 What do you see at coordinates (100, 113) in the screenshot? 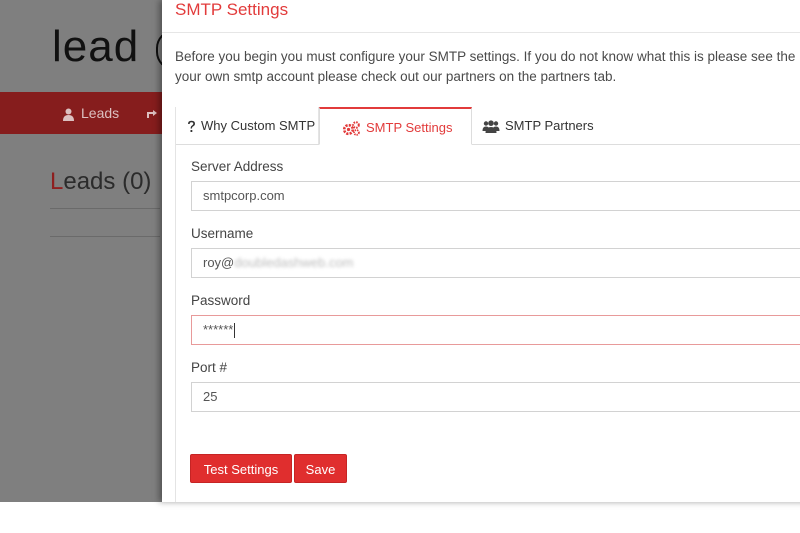
I see `nav-item-leads-label: Leads` at bounding box center [100, 113].